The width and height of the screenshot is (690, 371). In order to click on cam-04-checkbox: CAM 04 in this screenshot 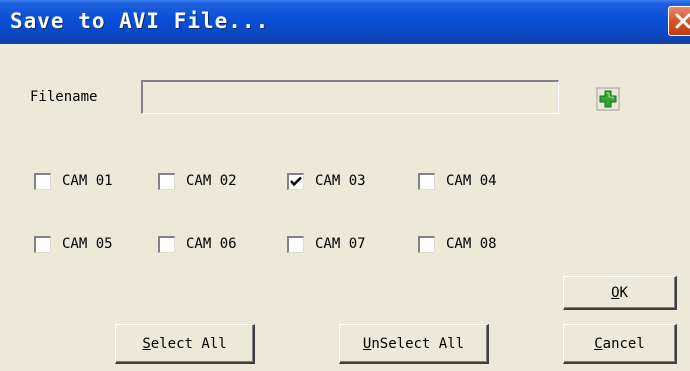, I will do `click(457, 181)`.